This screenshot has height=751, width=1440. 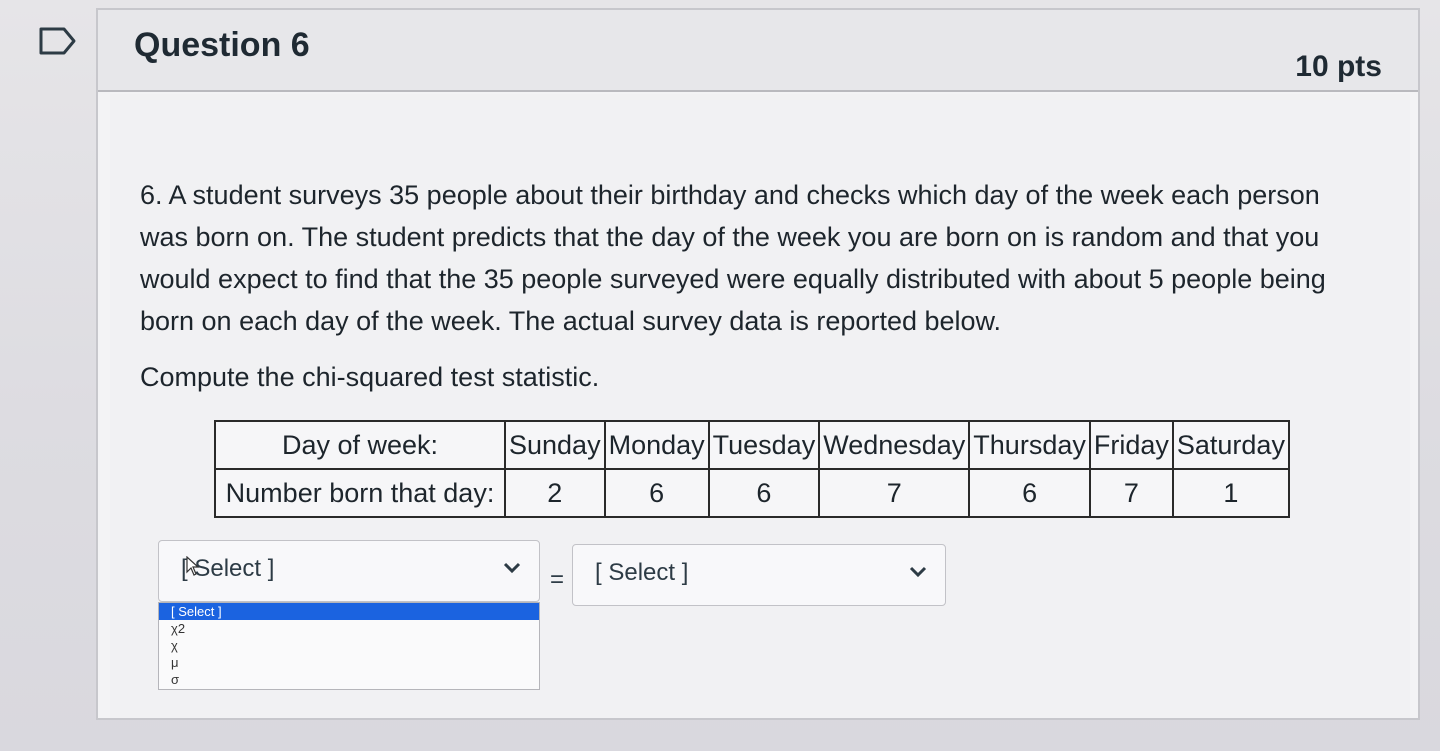 What do you see at coordinates (349, 662) in the screenshot?
I see `option-mu: μ` at bounding box center [349, 662].